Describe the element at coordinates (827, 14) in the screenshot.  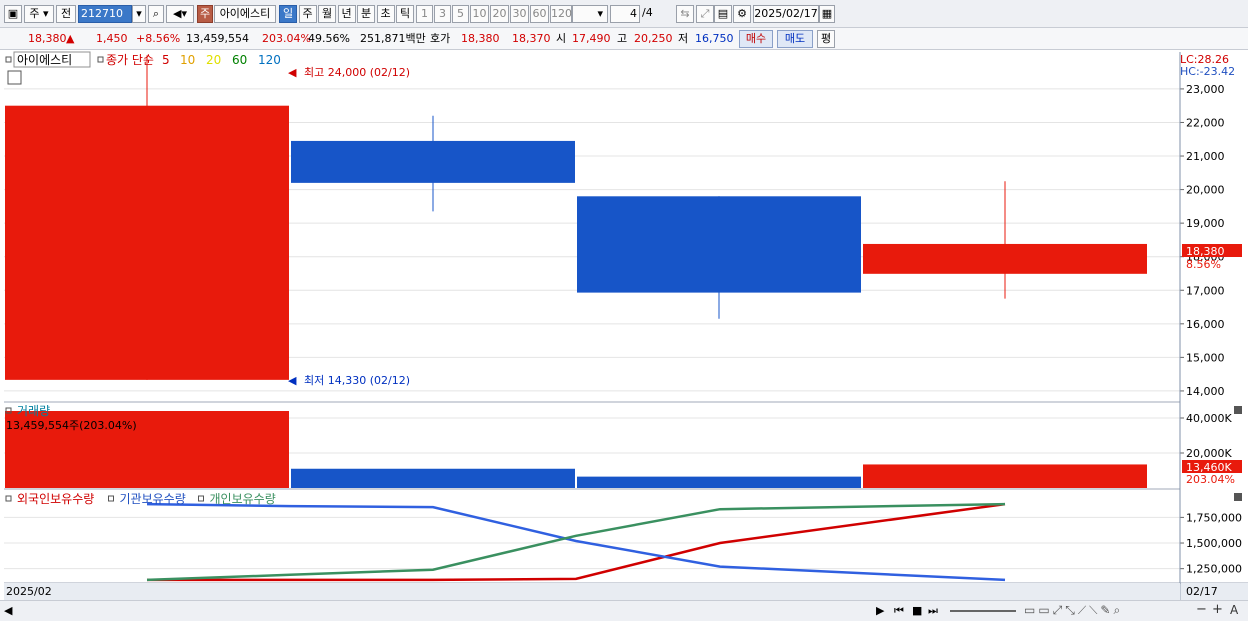
I see `calendar-icon: ▦` at that location.